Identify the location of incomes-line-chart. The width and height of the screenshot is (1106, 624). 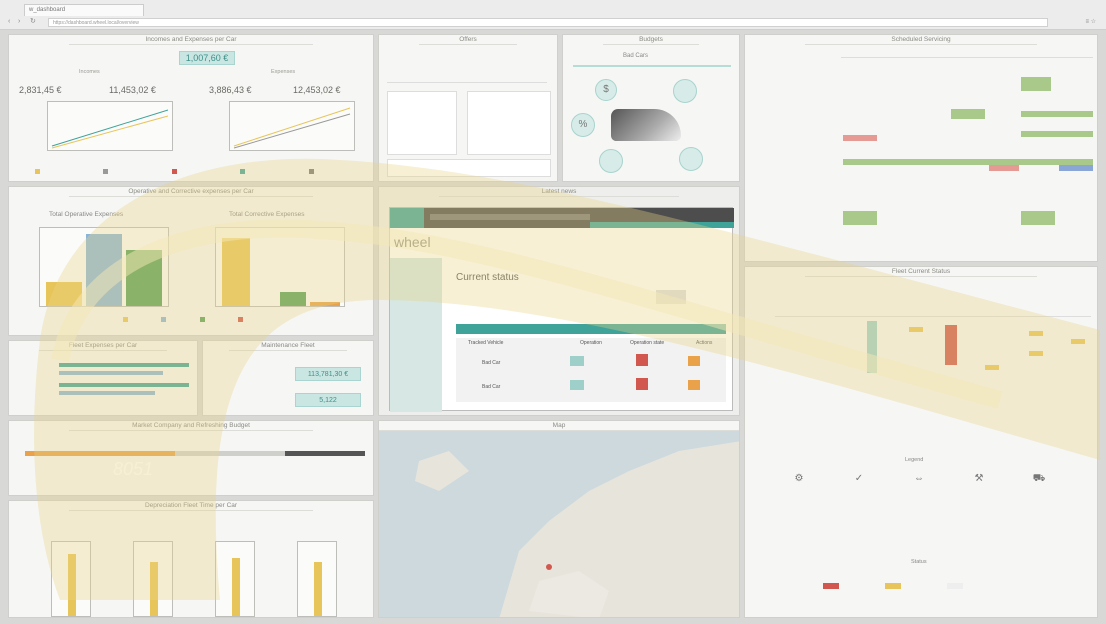
(110, 126).